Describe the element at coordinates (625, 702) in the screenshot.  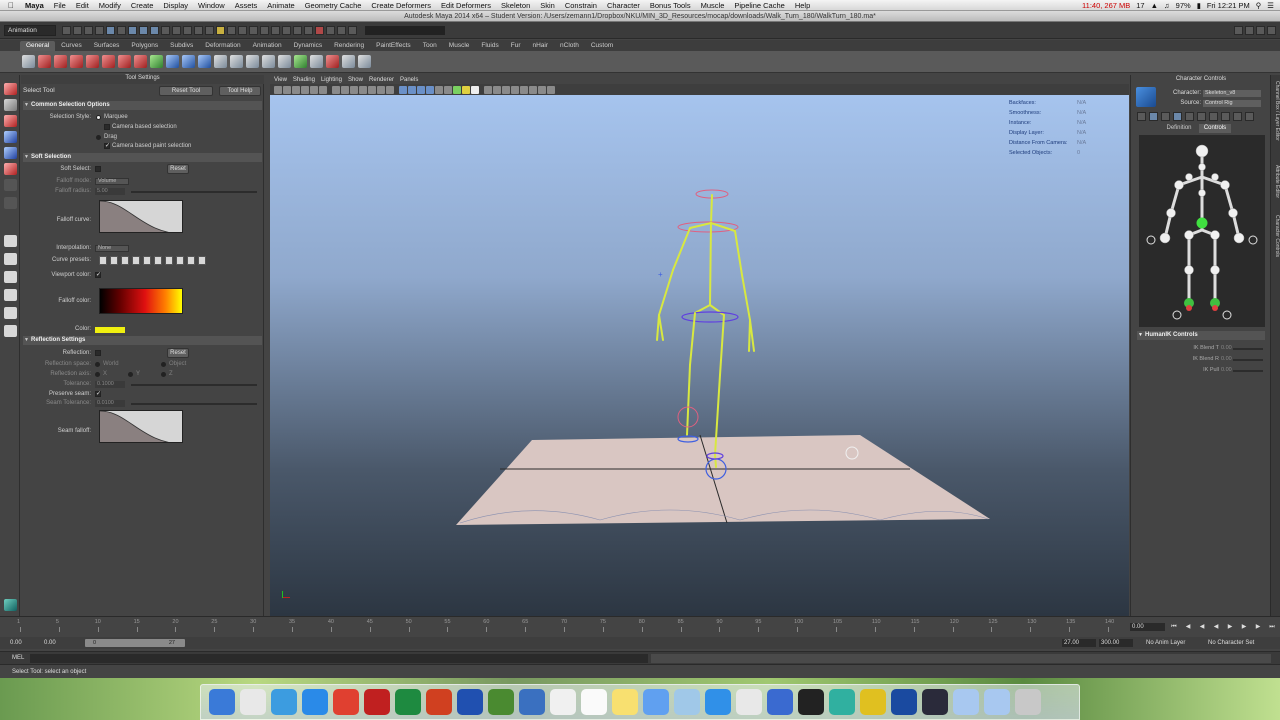
I see `notes-icon` at that location.